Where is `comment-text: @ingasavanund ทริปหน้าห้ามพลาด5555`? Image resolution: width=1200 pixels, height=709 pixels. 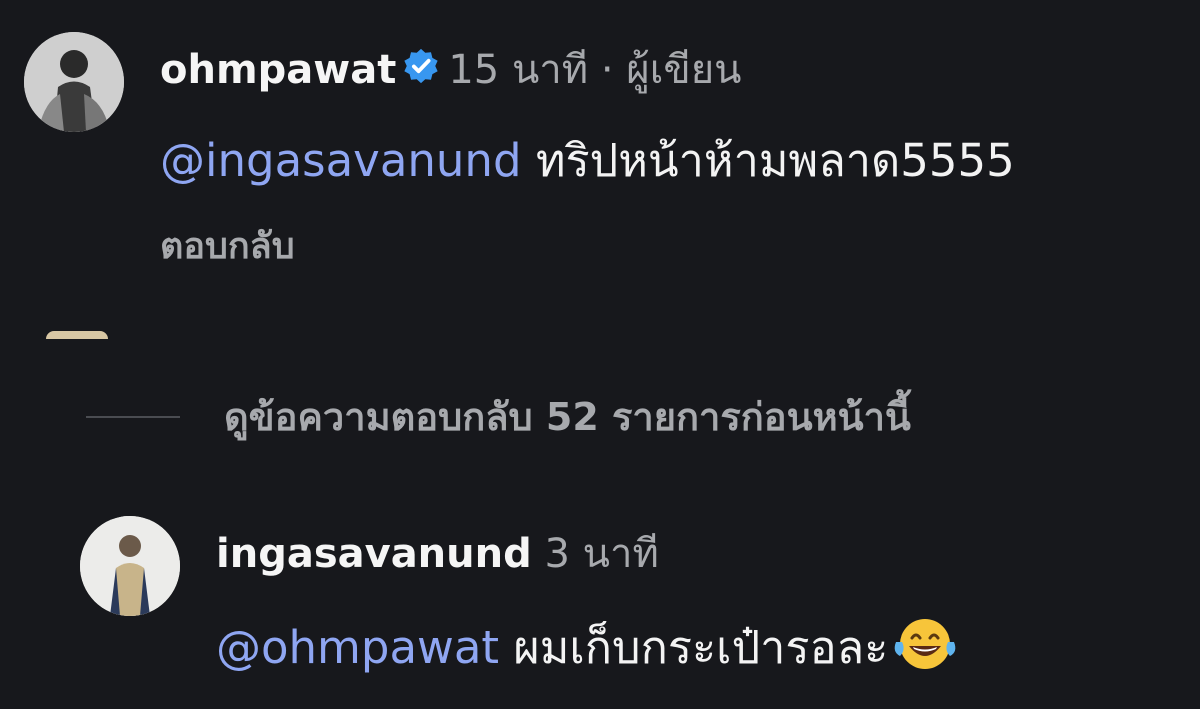 comment-text: @ingasavanund ทริปหน้าห้ามพลาด5555 is located at coordinates (587, 161).